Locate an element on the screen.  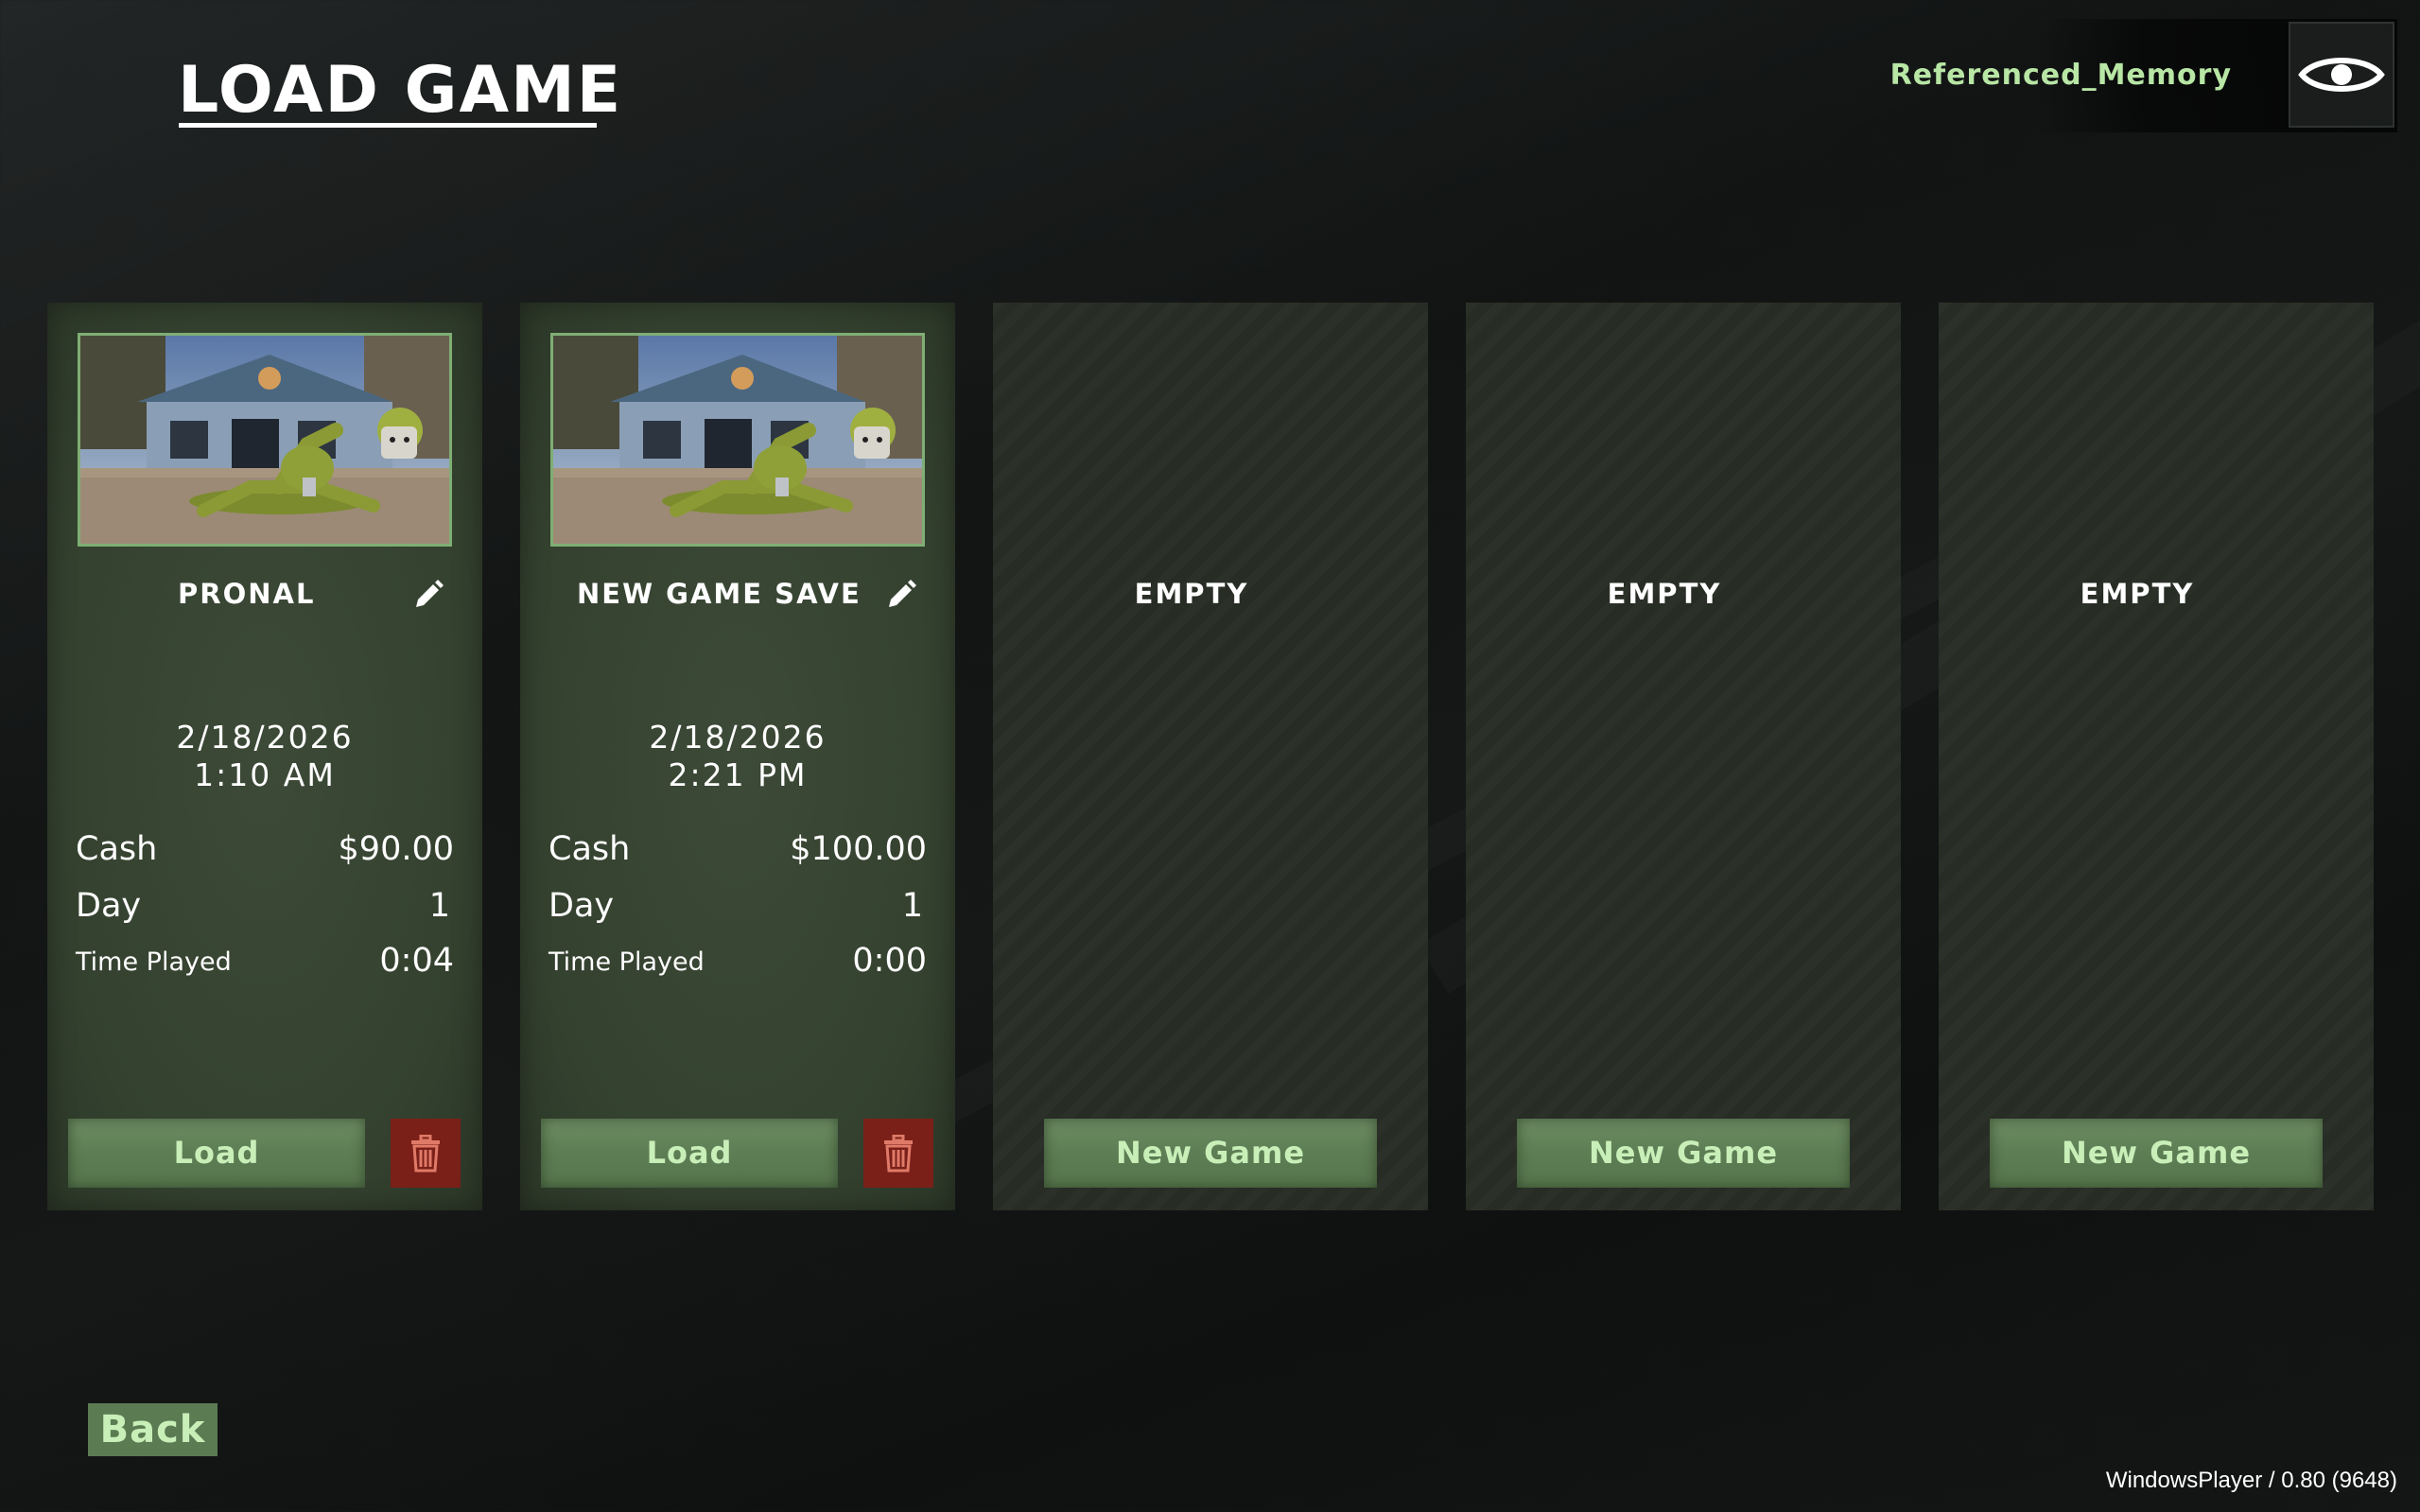
save-slot-3: EMPTY New Game is located at coordinates (1210, 756).